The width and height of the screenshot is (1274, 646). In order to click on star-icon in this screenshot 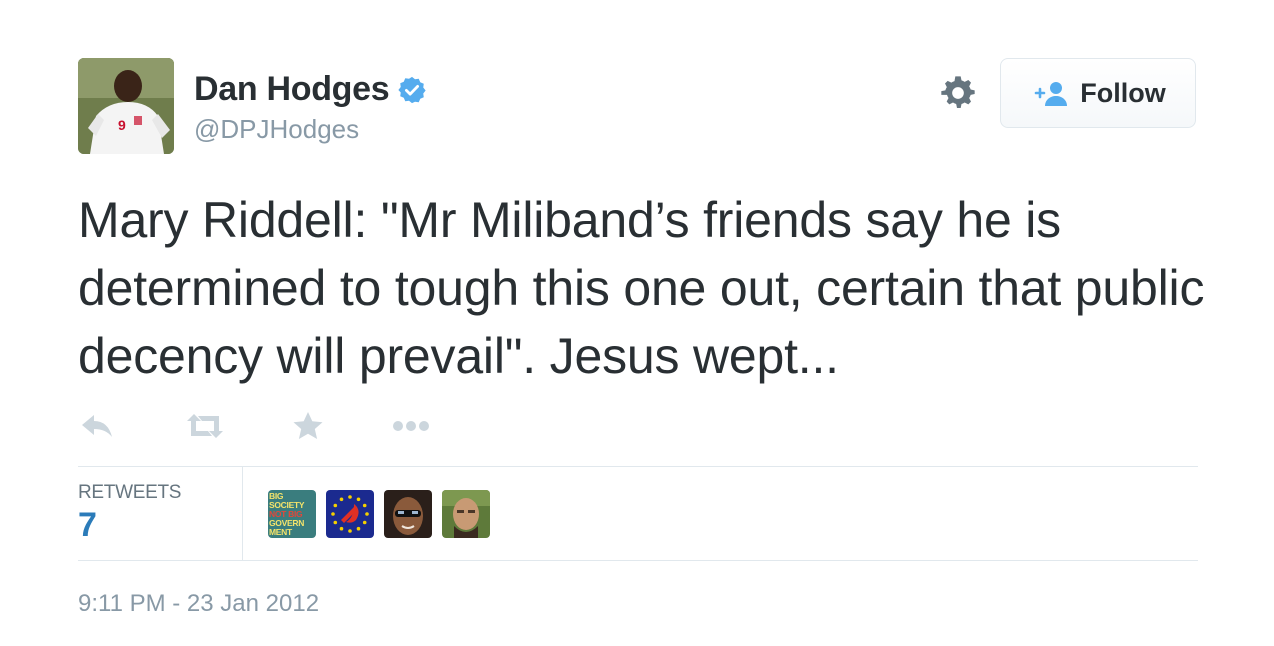, I will do `click(308, 425)`.